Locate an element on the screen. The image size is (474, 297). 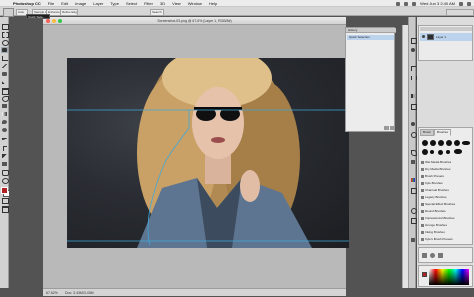
brightness-icon is located at coordinates (424, 255).